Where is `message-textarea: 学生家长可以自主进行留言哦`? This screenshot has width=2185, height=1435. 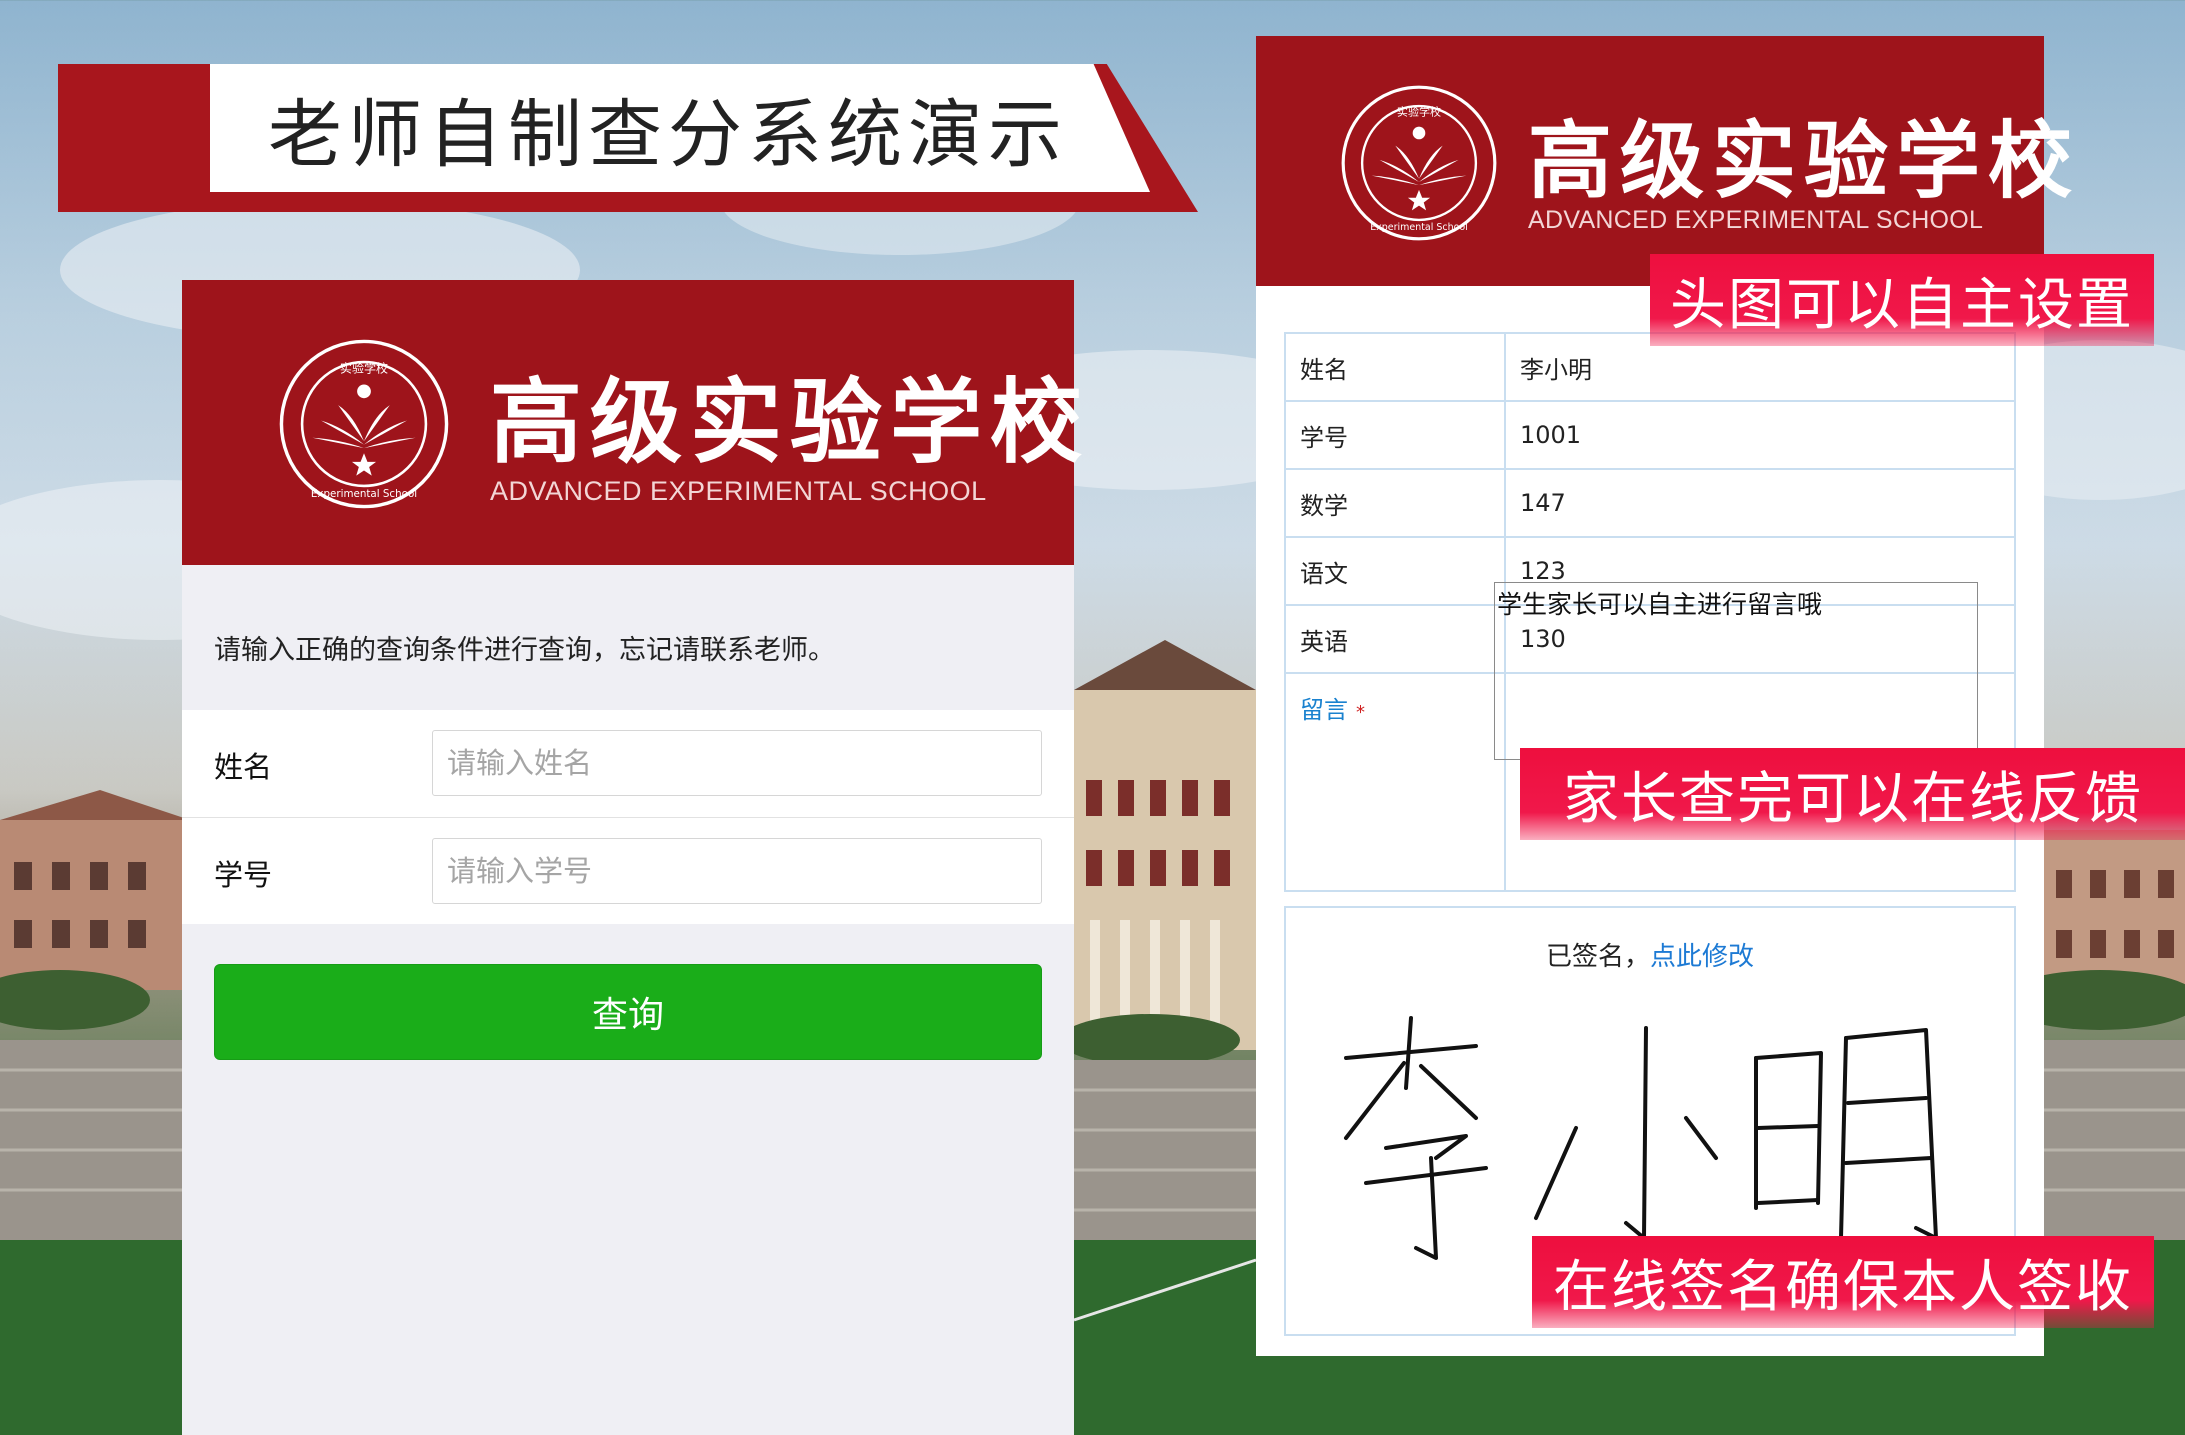
message-textarea: 学生家长可以自主进行留言哦 is located at coordinates (1736, 671).